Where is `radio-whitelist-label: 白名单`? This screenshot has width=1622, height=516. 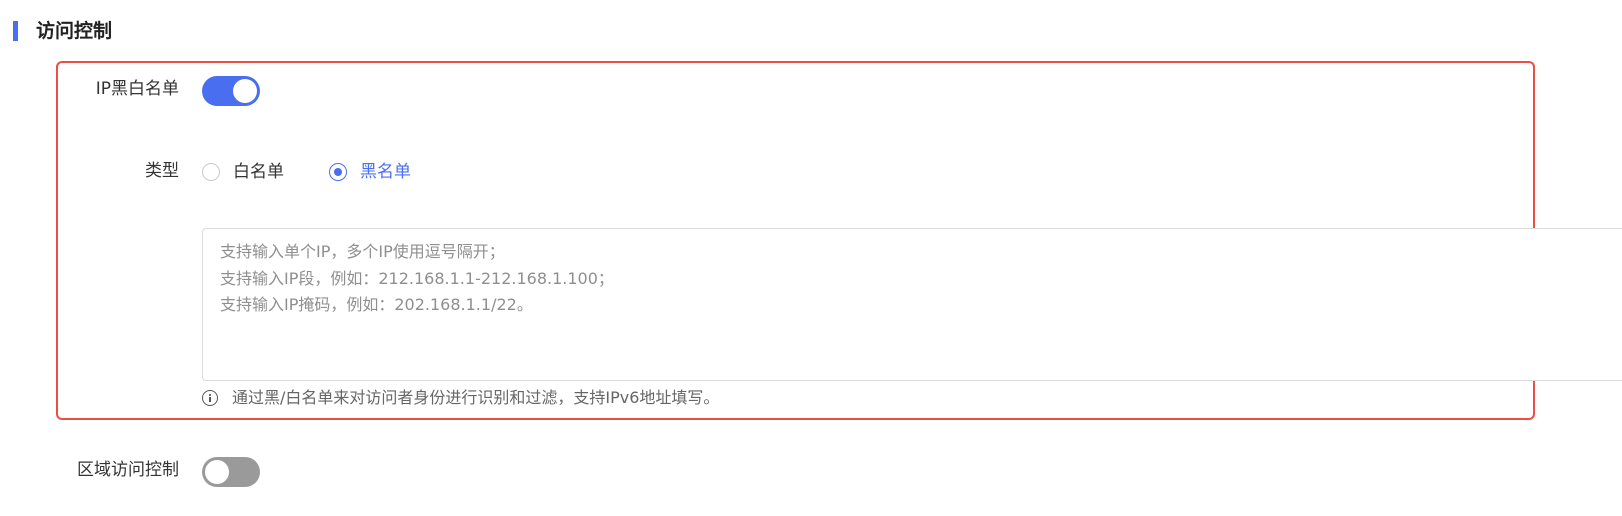
radio-whitelist-label: 白名单 is located at coordinates (258, 172).